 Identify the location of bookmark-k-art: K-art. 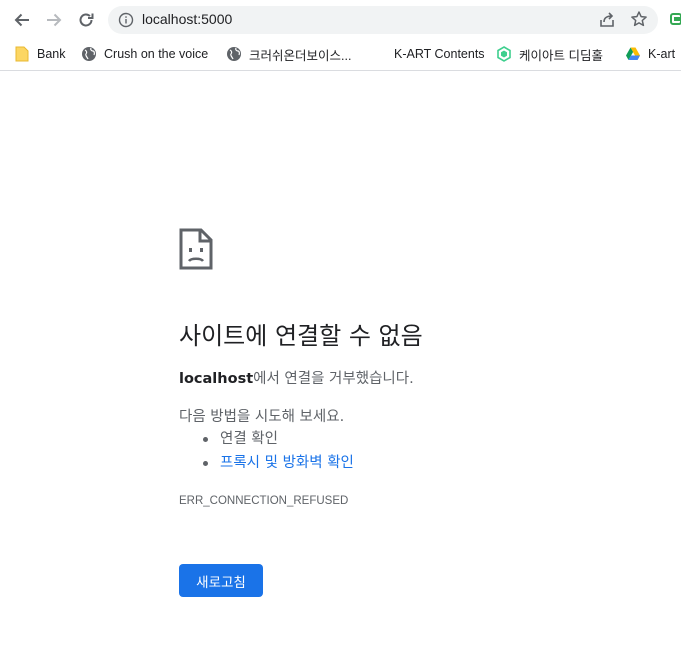
(650, 54).